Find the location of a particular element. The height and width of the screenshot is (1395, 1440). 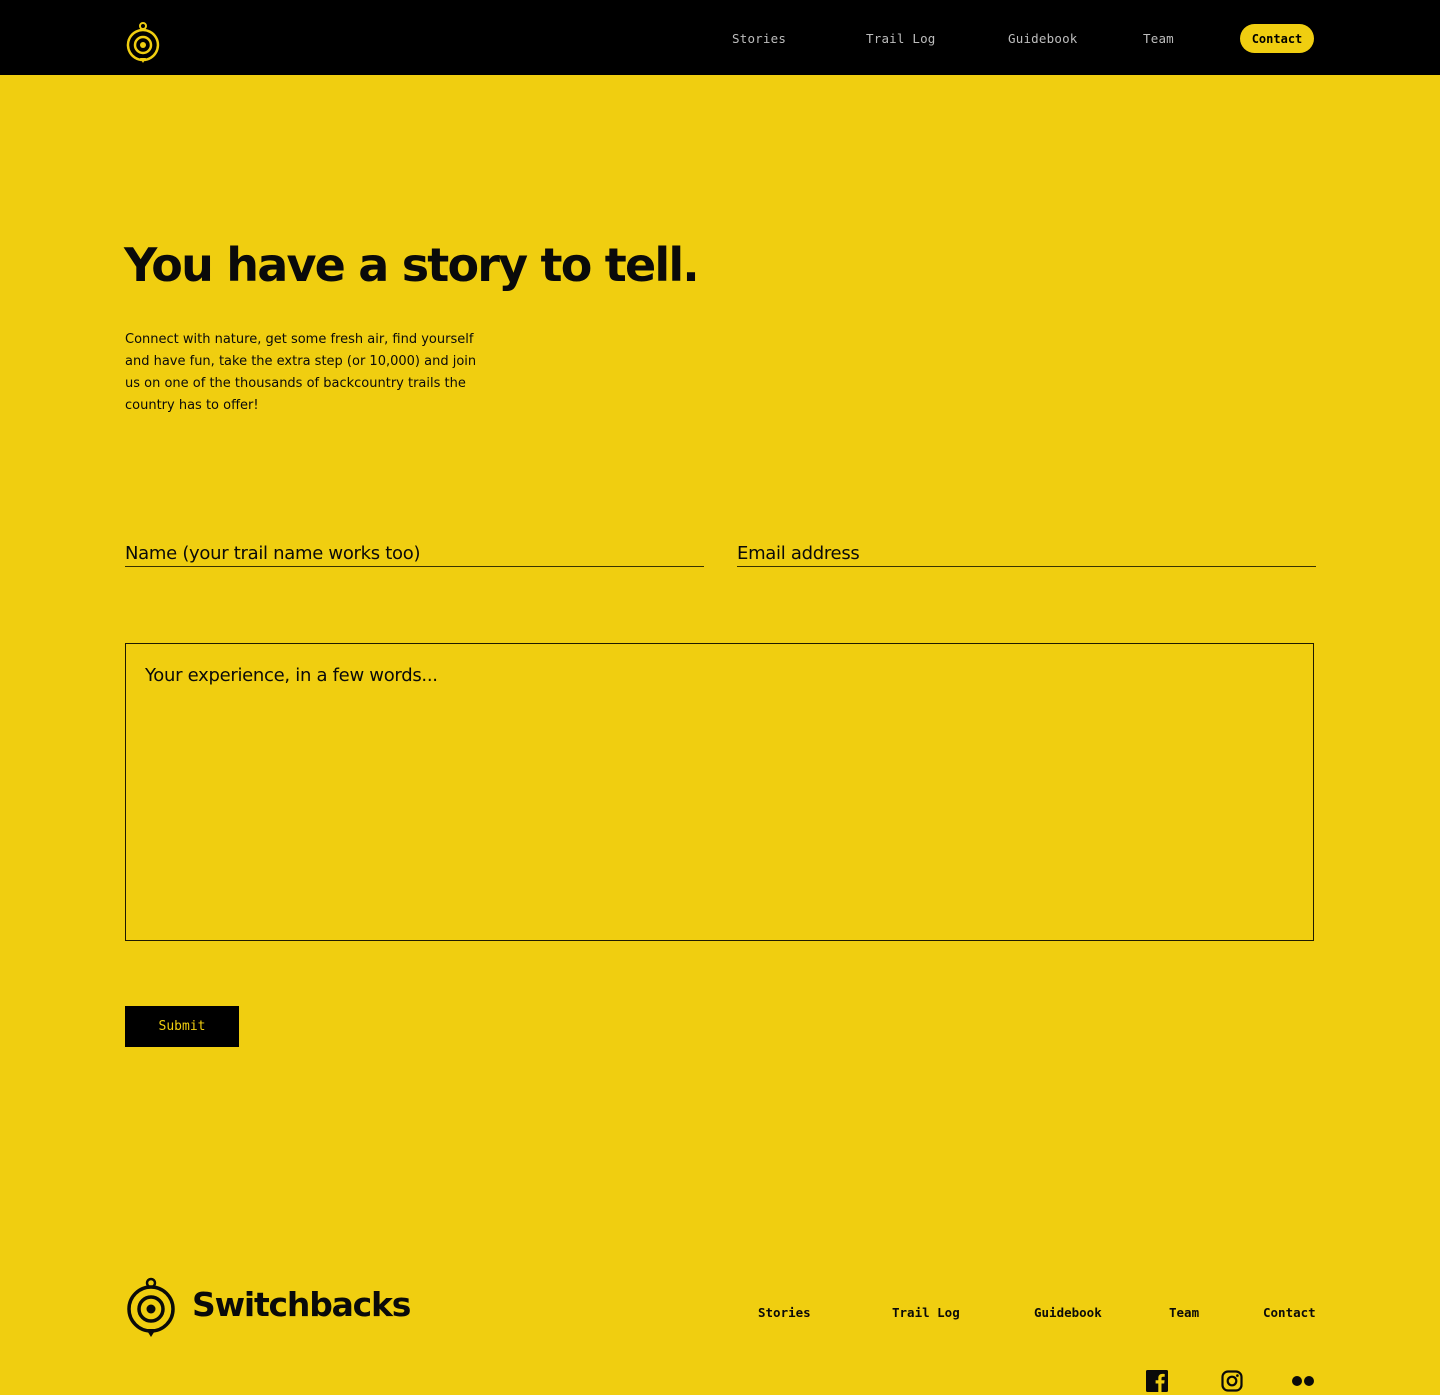

footer-link-team: Team is located at coordinates (1184, 1312).